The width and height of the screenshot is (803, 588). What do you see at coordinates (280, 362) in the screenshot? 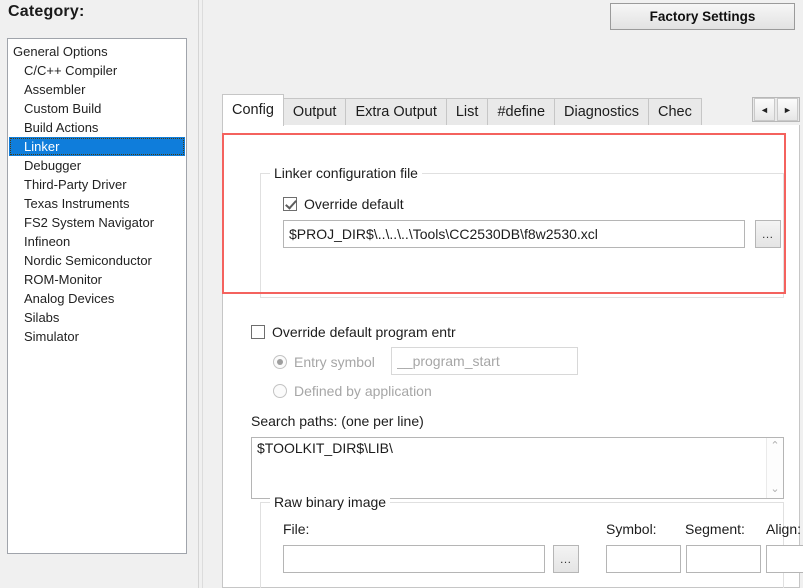
I see `radio-selected-icon` at bounding box center [280, 362].